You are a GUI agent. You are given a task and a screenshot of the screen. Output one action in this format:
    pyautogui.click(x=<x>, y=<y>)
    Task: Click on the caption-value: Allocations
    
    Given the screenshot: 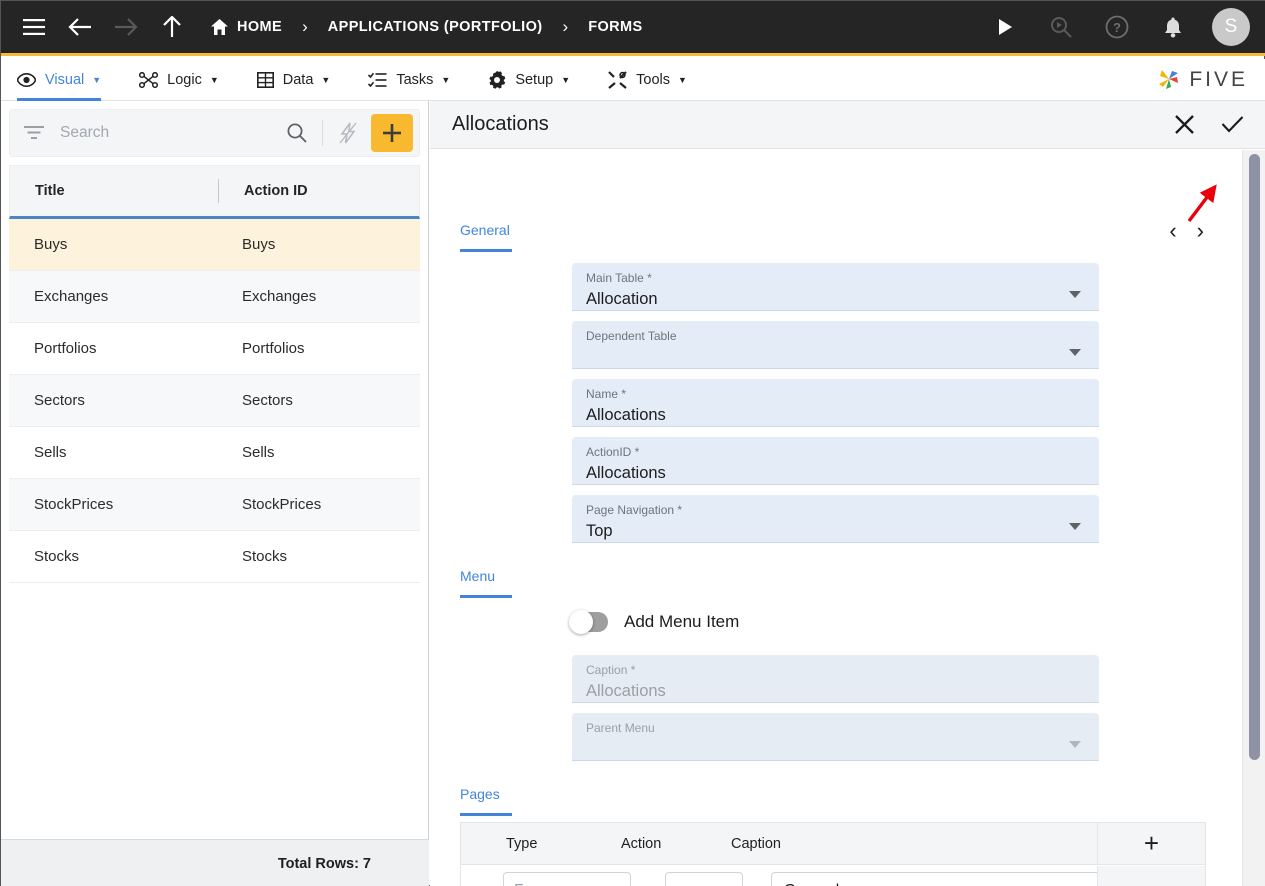 What is the action you would take?
    pyautogui.click(x=626, y=691)
    